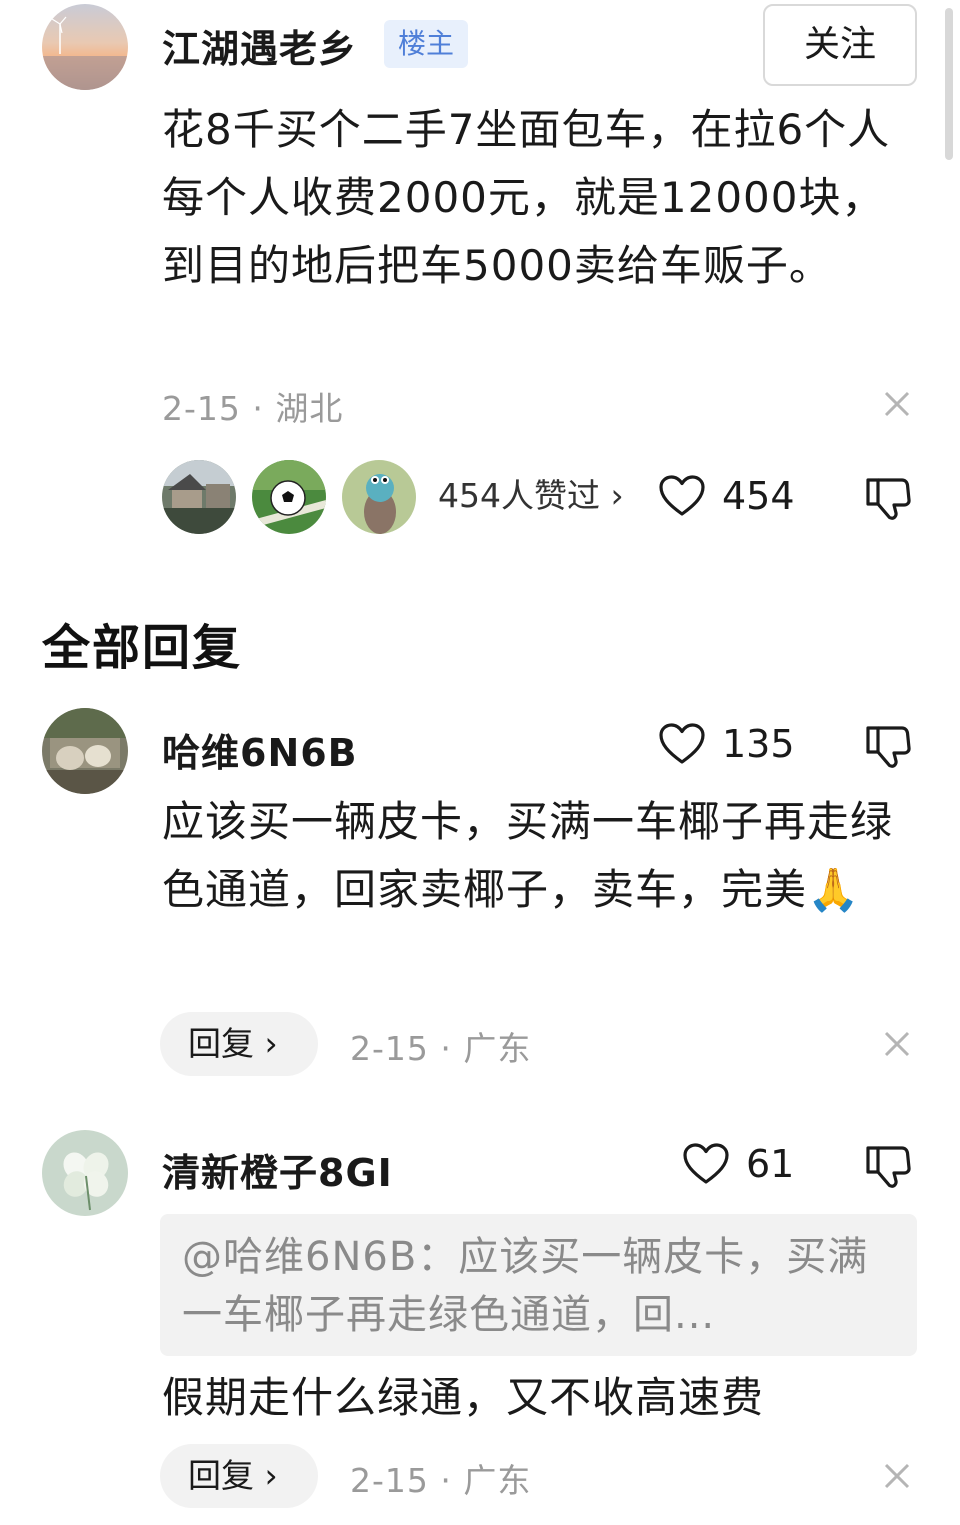  What do you see at coordinates (426, 44) in the screenshot?
I see `op-badge: 楼主` at bounding box center [426, 44].